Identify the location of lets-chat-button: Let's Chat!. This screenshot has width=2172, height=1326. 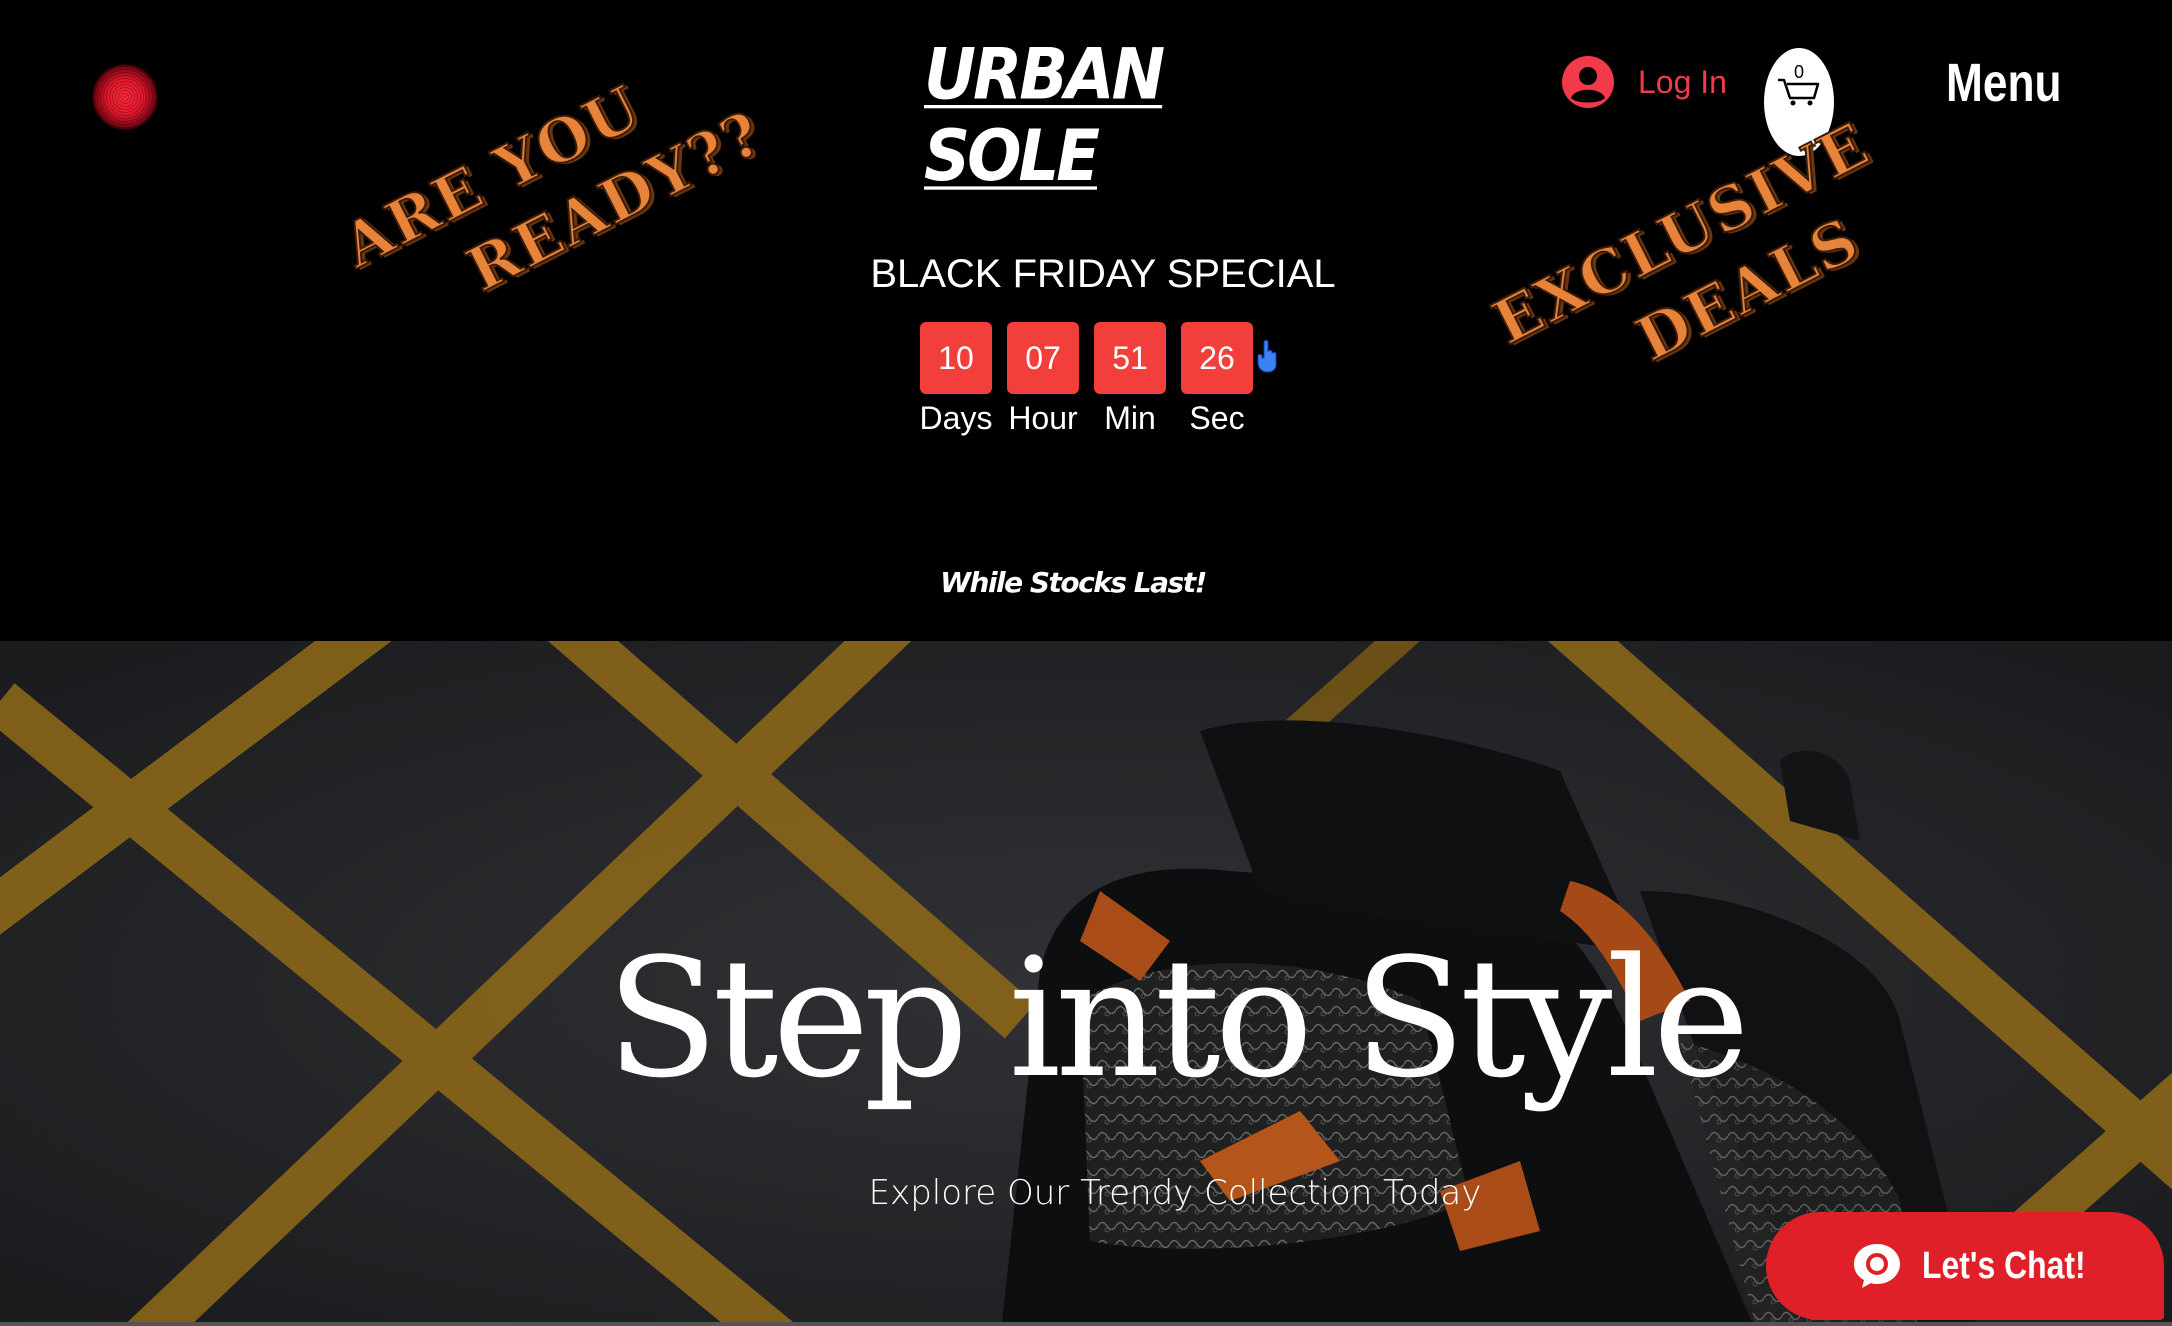
(1965, 1266).